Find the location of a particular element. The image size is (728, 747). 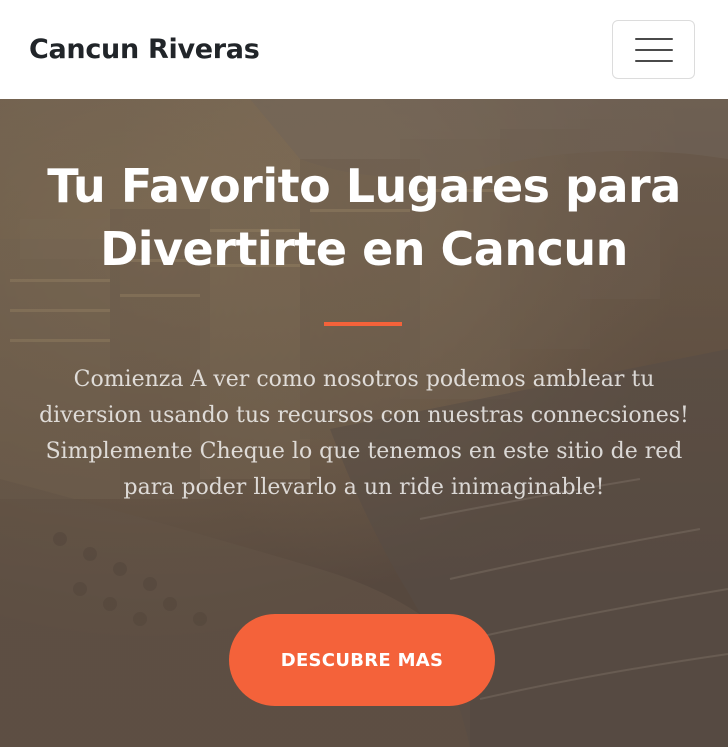

menu-toggle-button is located at coordinates (653, 49).